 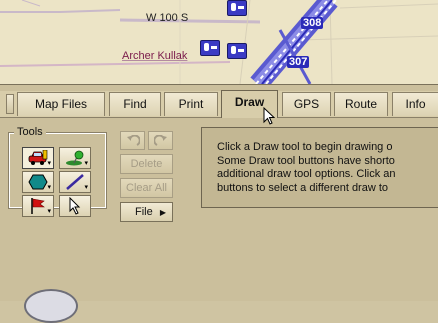 What do you see at coordinates (219, 117) in the screenshot?
I see `tab-divider` at bounding box center [219, 117].